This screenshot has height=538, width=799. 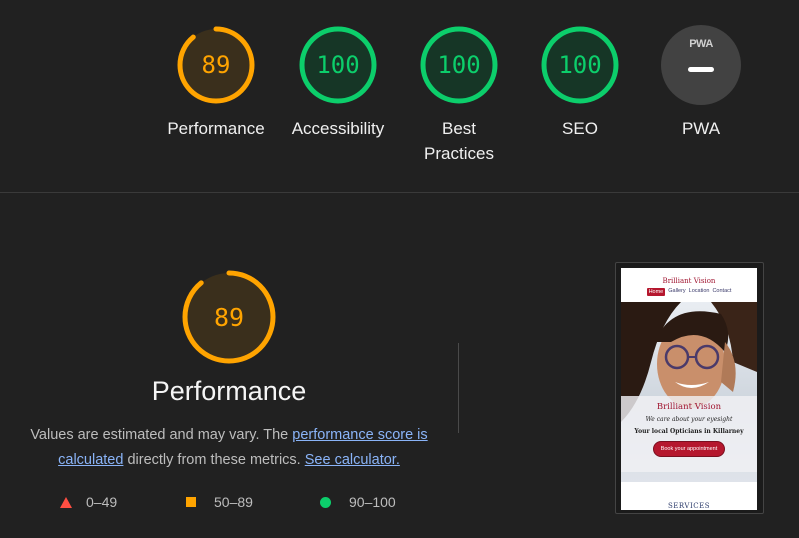 What do you see at coordinates (656, 292) in the screenshot?
I see `nav-home: Home` at bounding box center [656, 292].